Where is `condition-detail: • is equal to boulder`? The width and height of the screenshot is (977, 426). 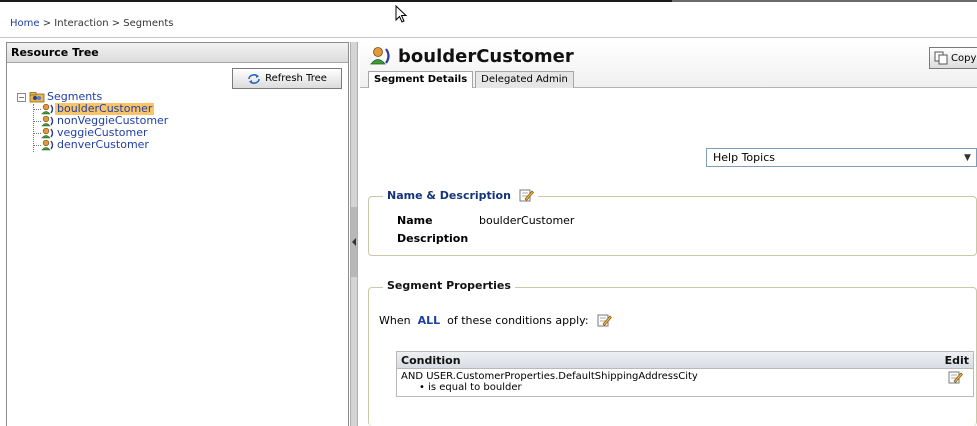
condition-detail: • is equal to boulder is located at coordinates (470, 387).